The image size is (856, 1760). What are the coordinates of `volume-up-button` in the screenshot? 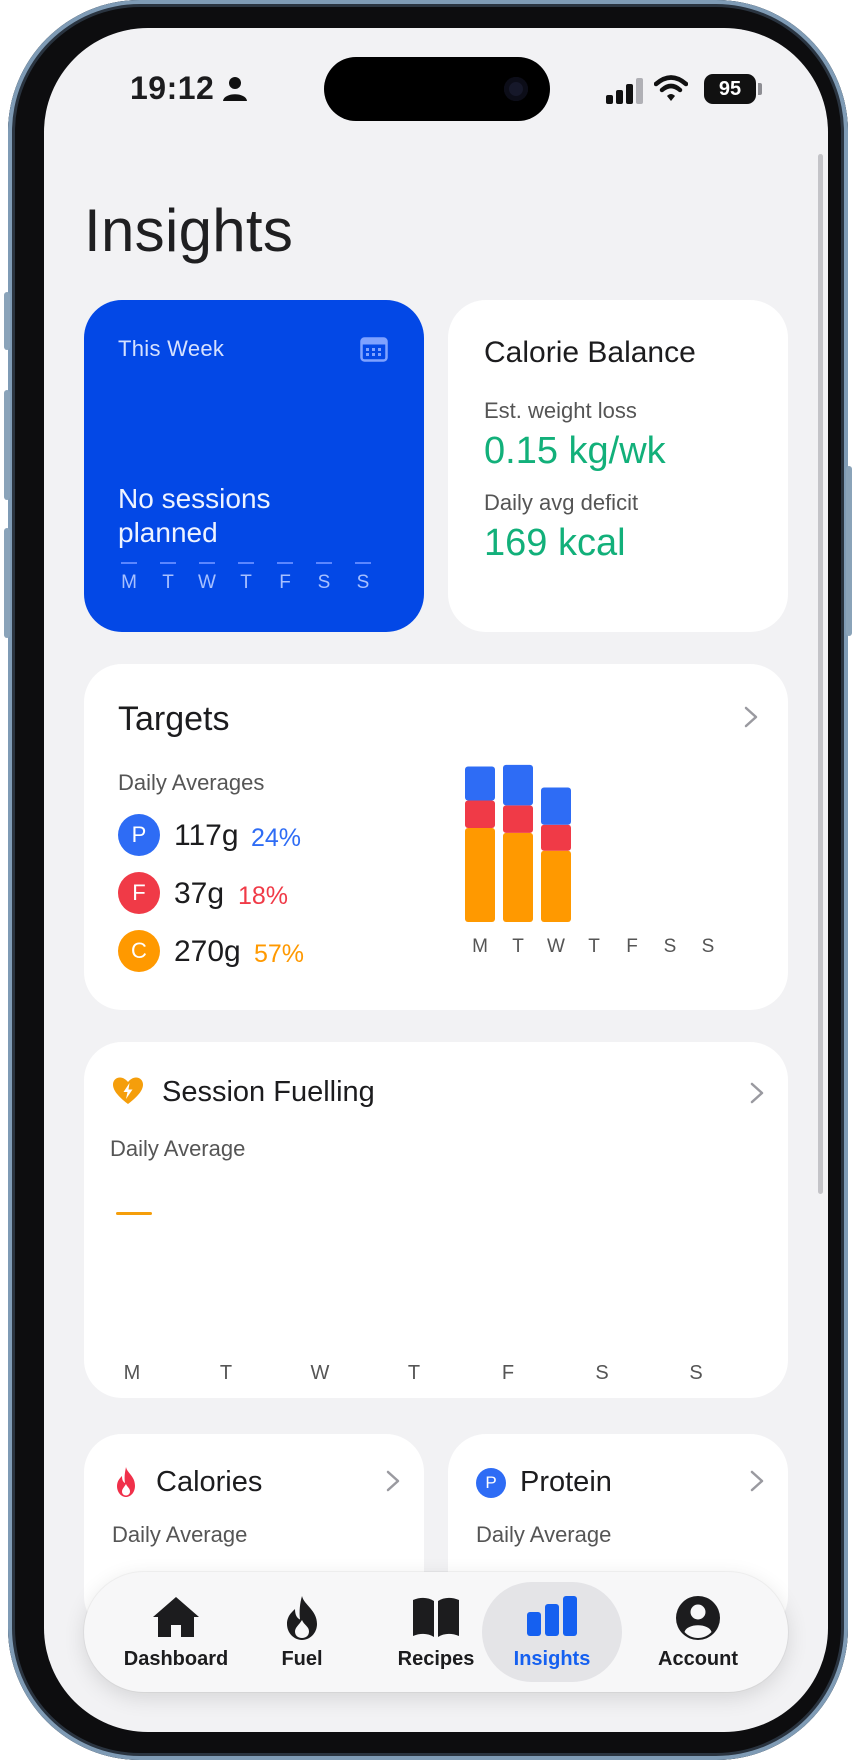 It's located at (7, 445).